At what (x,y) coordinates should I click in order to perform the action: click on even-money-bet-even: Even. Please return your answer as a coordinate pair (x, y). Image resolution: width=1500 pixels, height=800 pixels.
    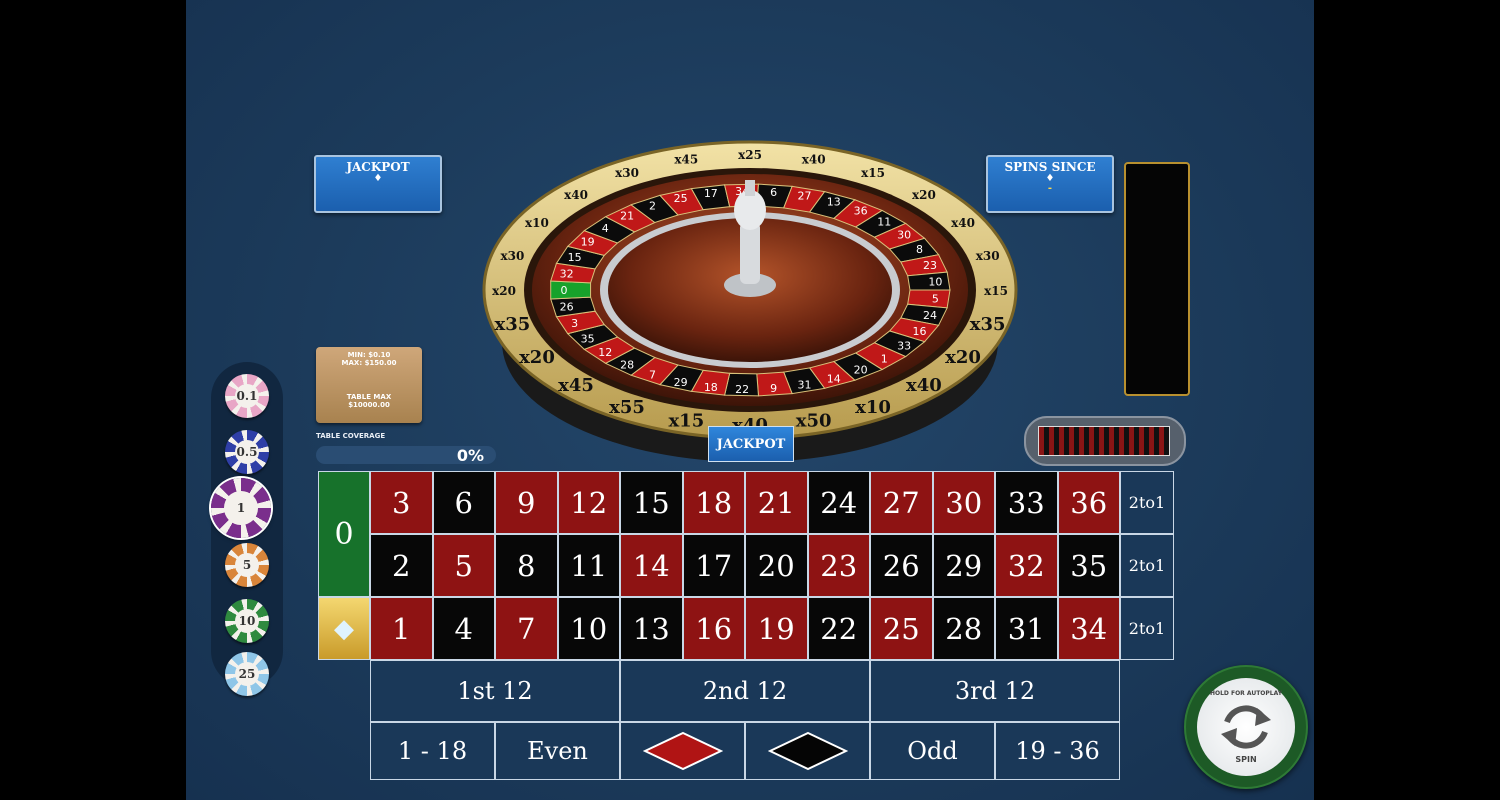
    Looking at the image, I should click on (557, 751).